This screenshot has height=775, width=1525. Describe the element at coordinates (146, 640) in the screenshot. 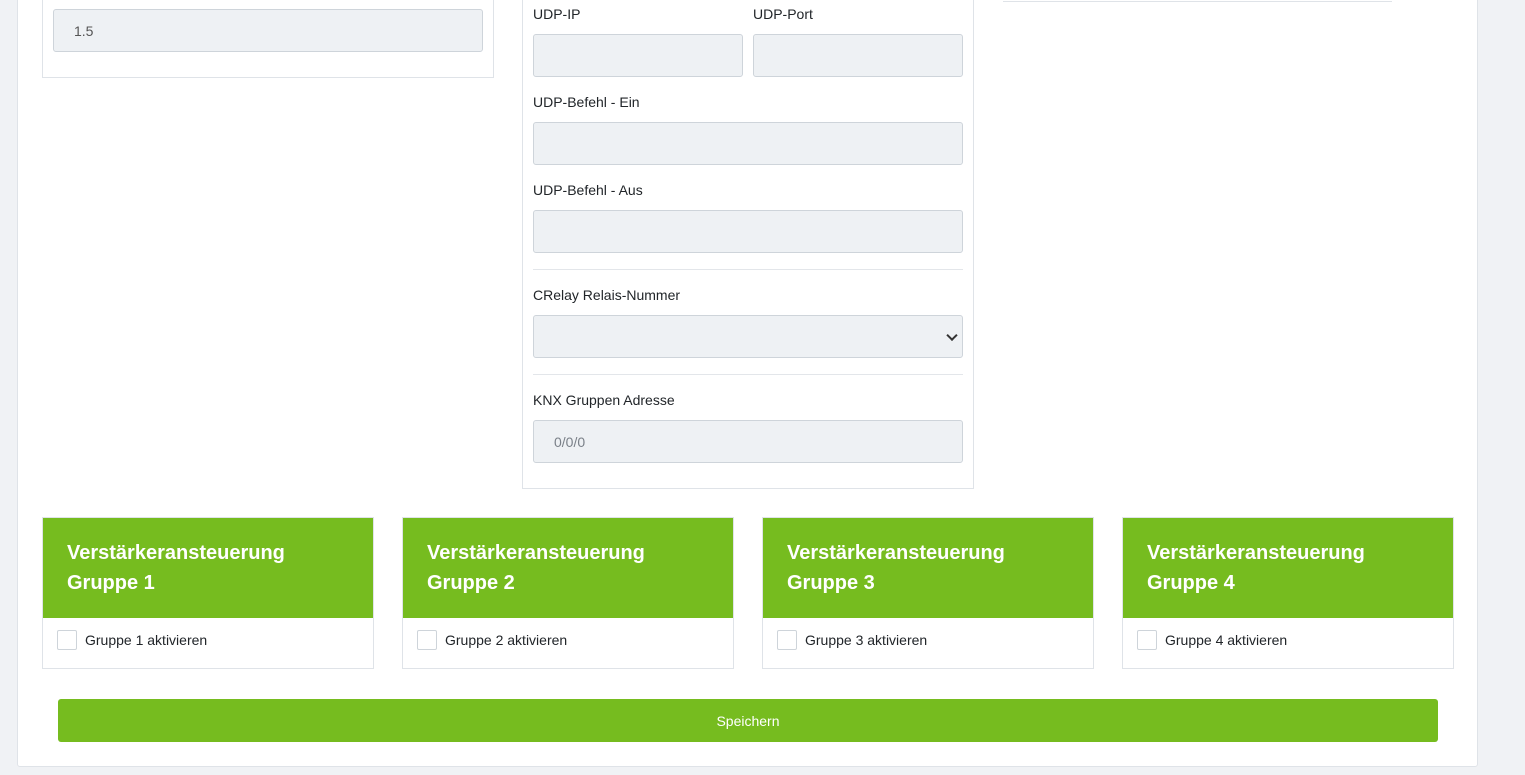

I see `group-1-checkbox-label: Gruppe 1 aktivieren` at that location.